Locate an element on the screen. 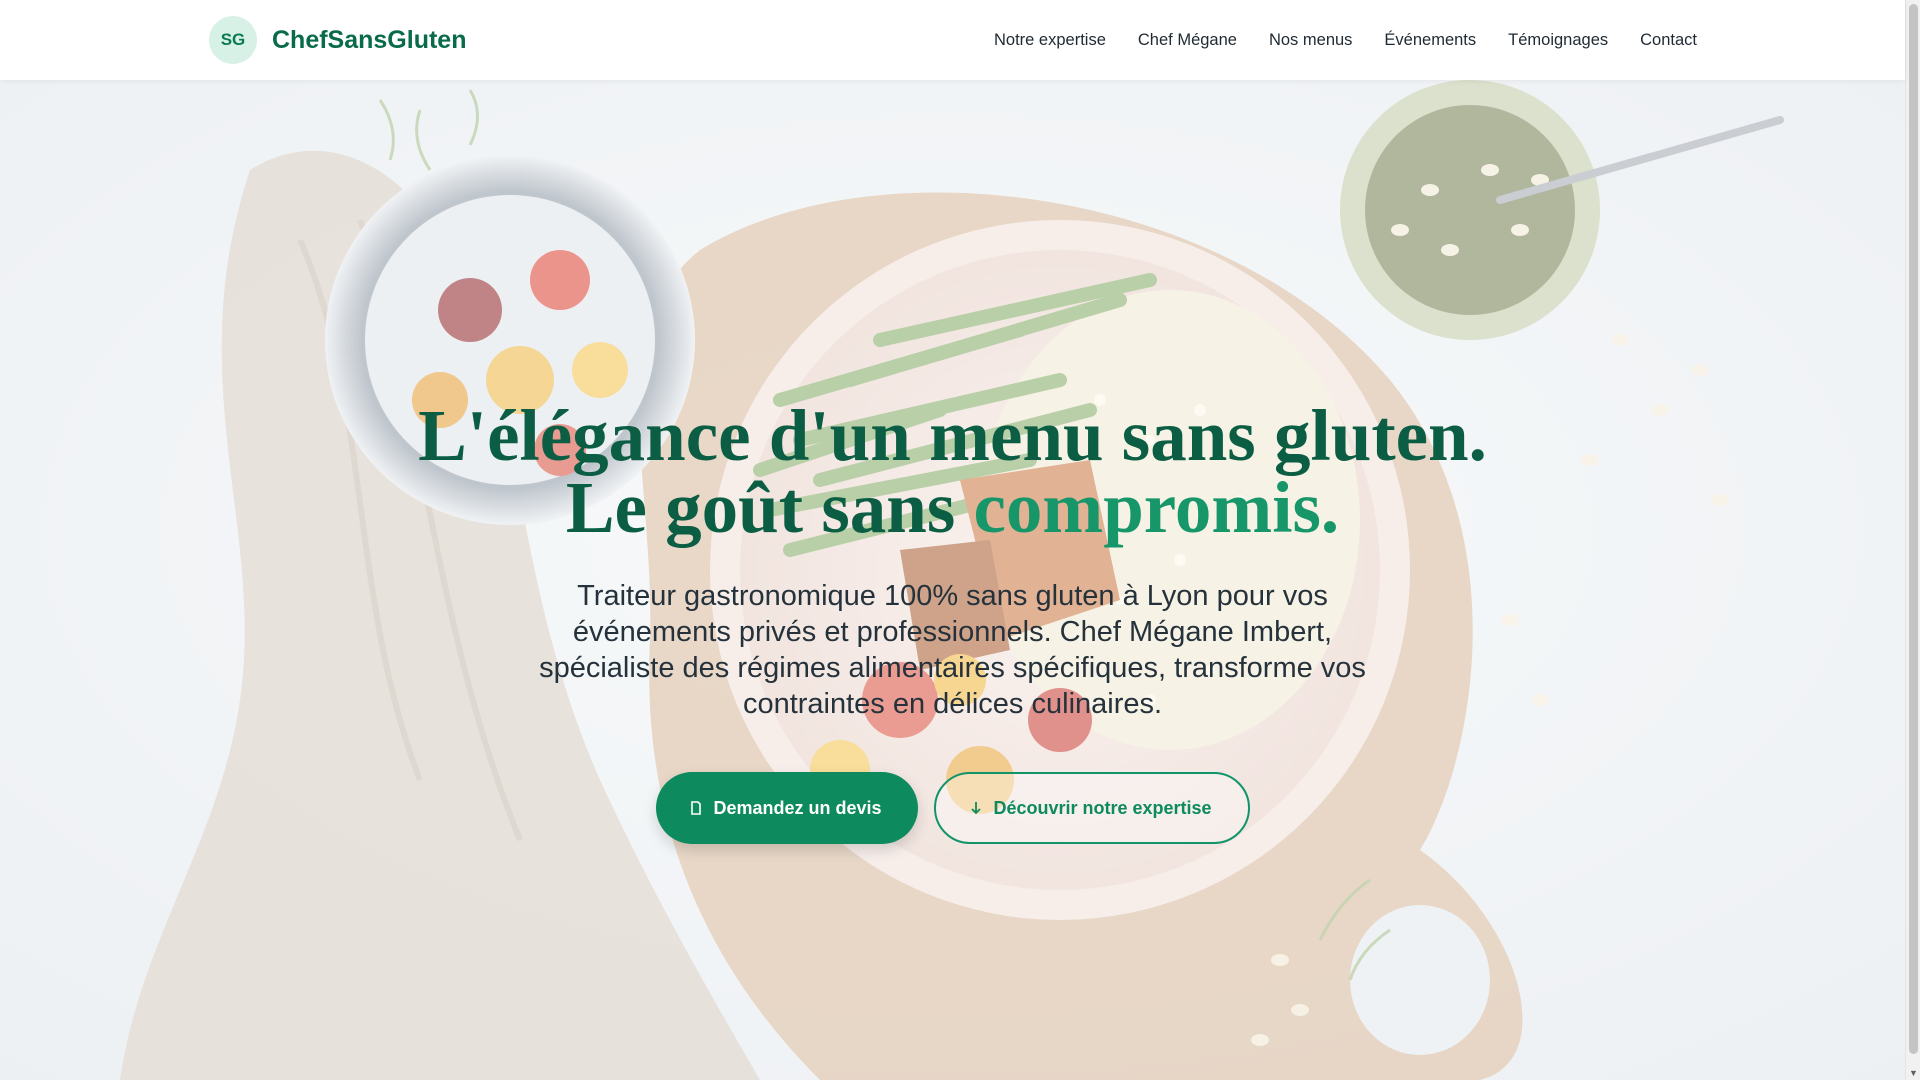  request-quote-button: Demandez un devis is located at coordinates (786, 808).